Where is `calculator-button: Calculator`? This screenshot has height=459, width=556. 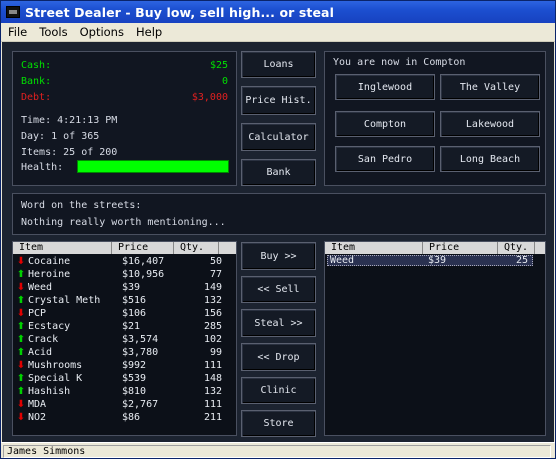 calculator-button: Calculator is located at coordinates (278, 137).